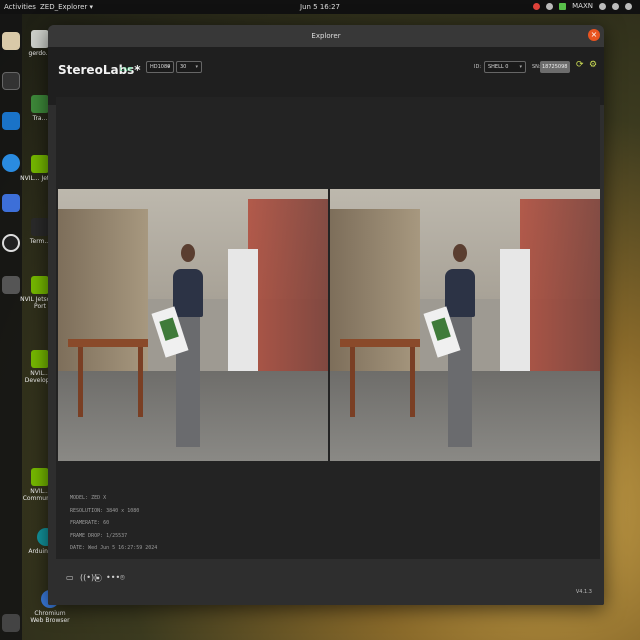 Image resolution: width=640 pixels, height=640 pixels. Describe the element at coordinates (70, 577) in the screenshot. I see `folder-icon: ▭` at that location.